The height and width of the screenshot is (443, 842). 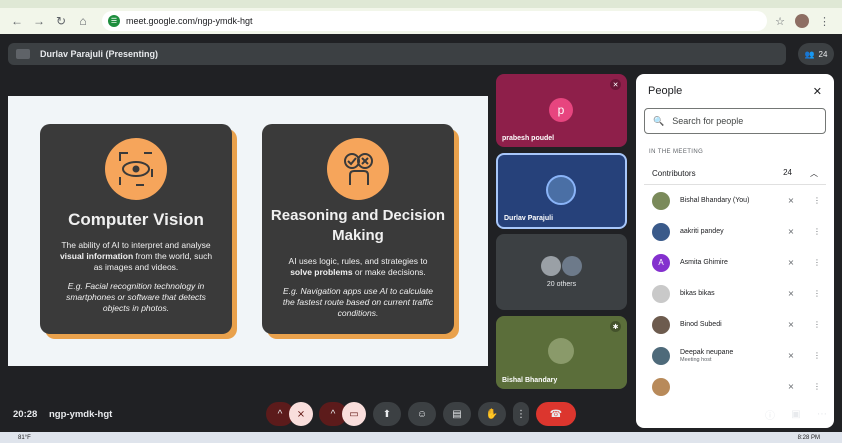 What do you see at coordinates (17, 21) in the screenshot?
I see `back-icon: ←` at bounding box center [17, 21].